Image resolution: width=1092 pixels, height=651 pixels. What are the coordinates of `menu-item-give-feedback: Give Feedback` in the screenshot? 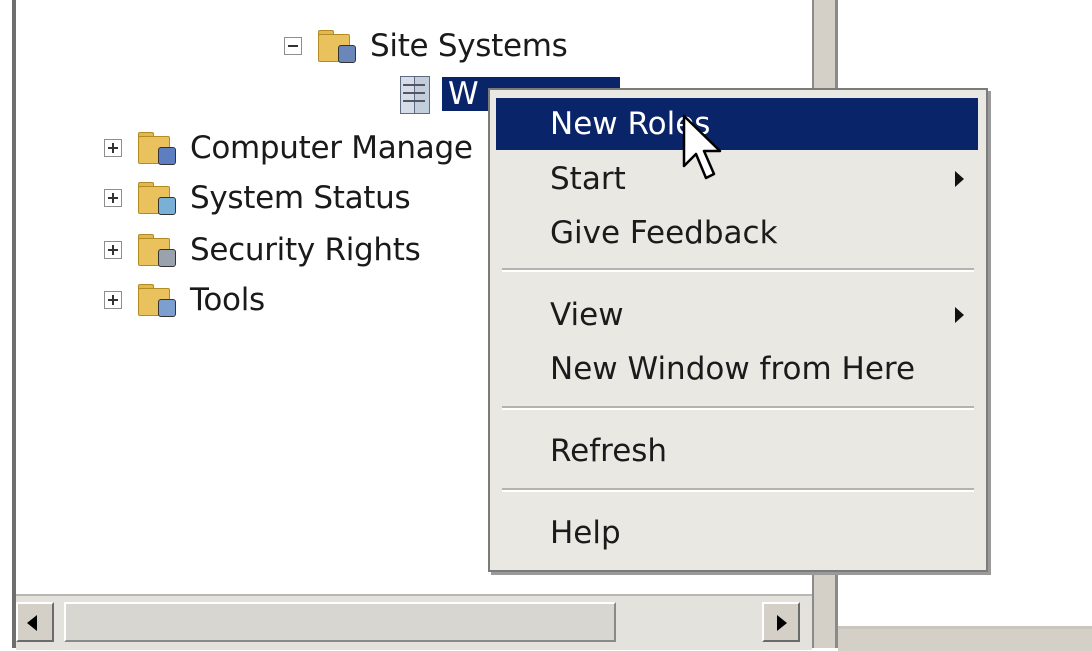 It's located at (737, 233).